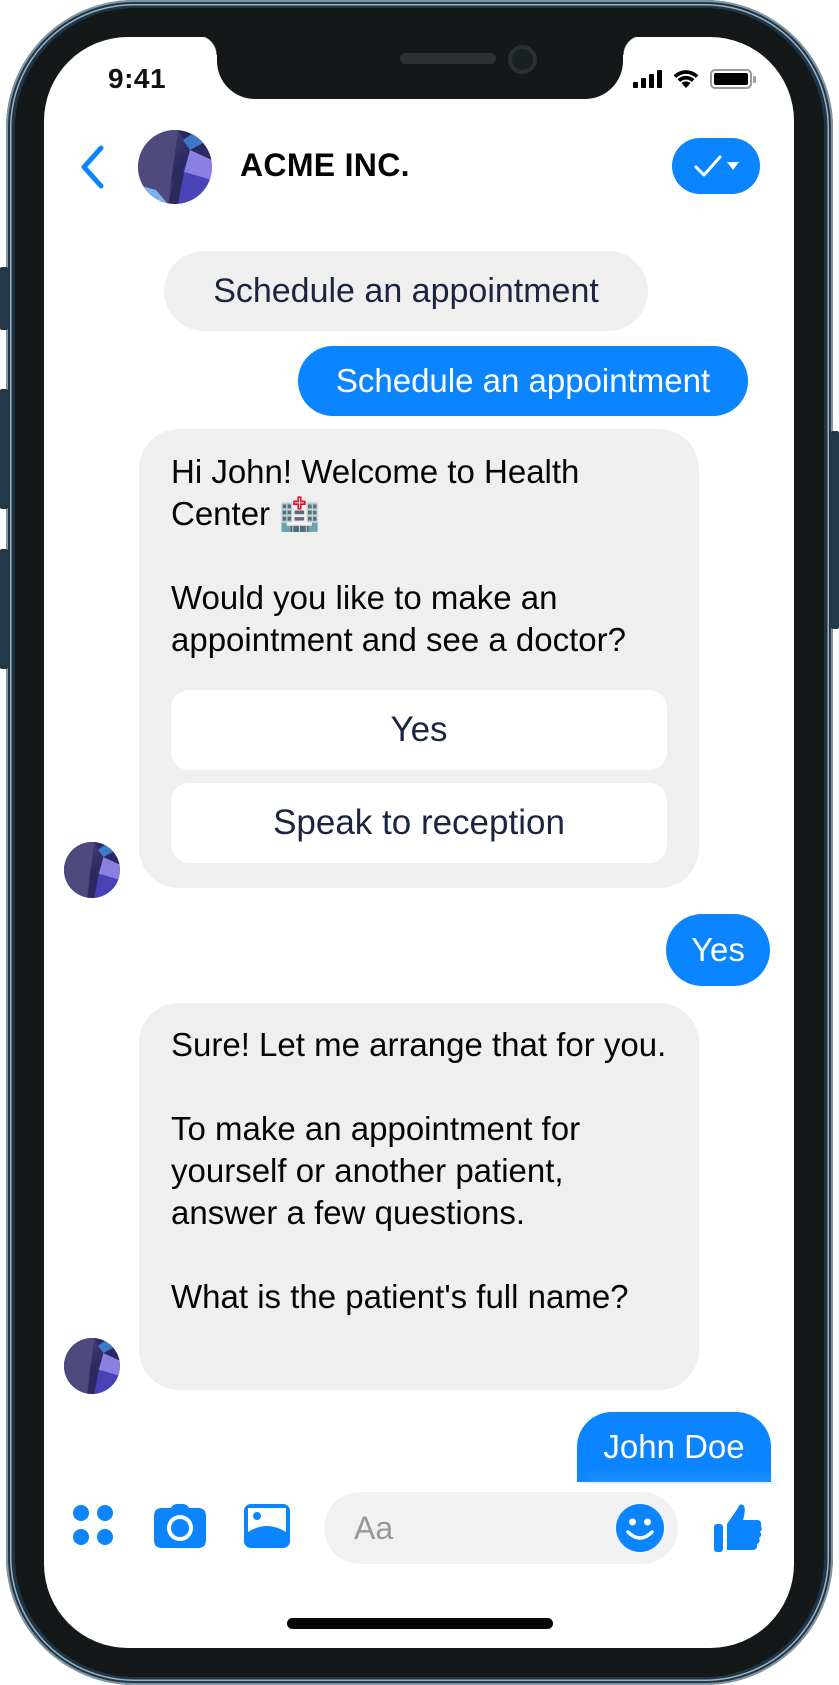  I want to click on chevron-left-icon, so click(92, 167).